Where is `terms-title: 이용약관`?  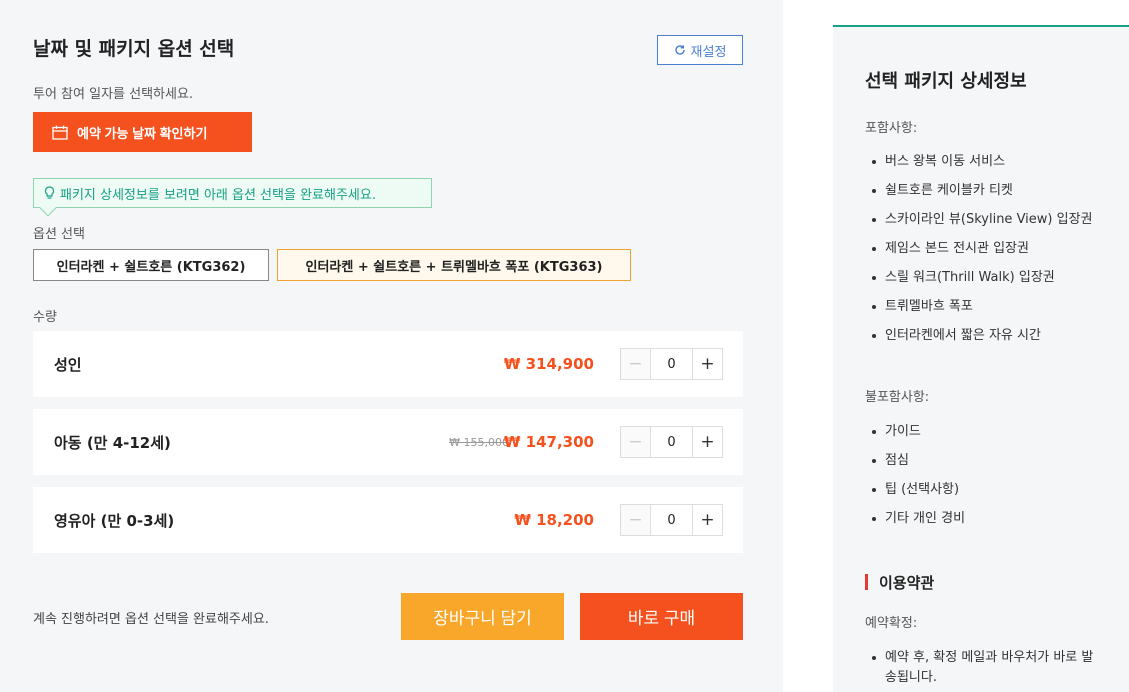
terms-title: 이용약관 is located at coordinates (899, 582).